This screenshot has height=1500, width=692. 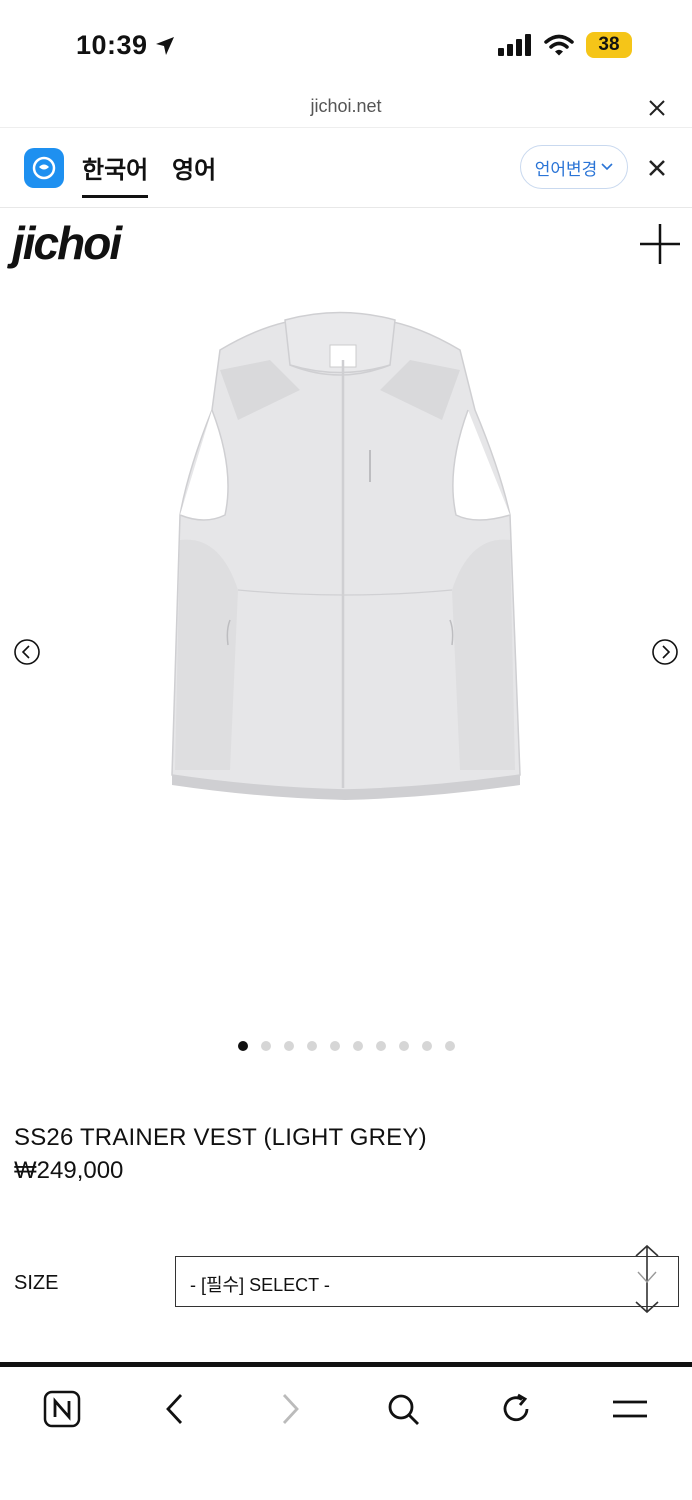 I want to click on refresh-button, so click(x=516, y=1409).